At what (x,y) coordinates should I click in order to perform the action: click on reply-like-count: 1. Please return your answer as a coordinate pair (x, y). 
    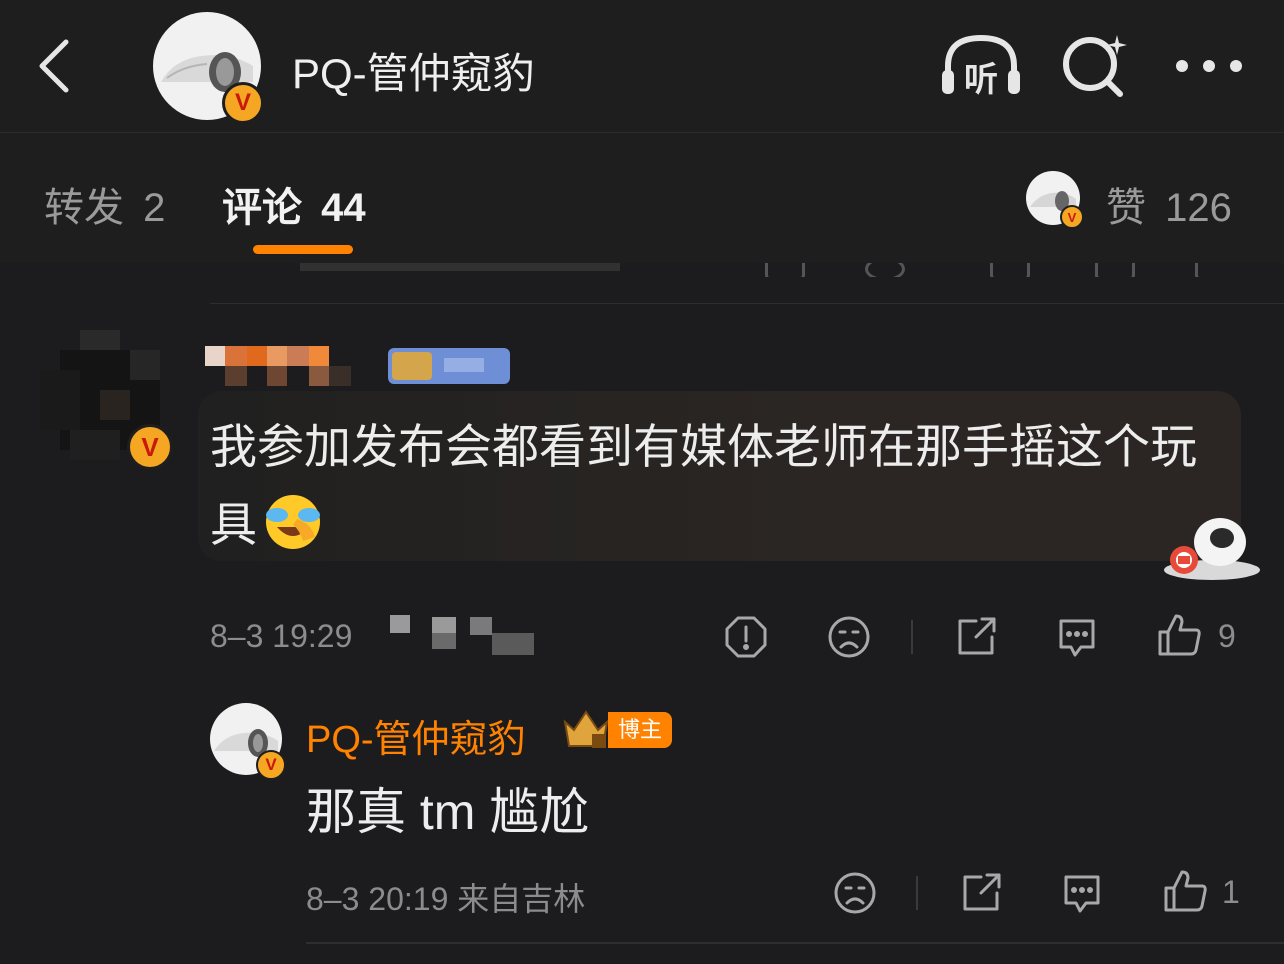
    Looking at the image, I should click on (1231, 892).